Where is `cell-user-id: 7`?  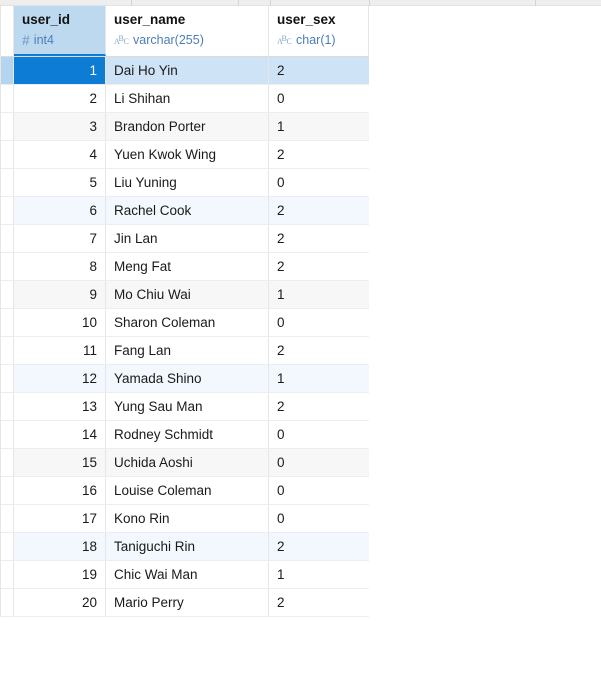 cell-user-id: 7 is located at coordinates (60, 238).